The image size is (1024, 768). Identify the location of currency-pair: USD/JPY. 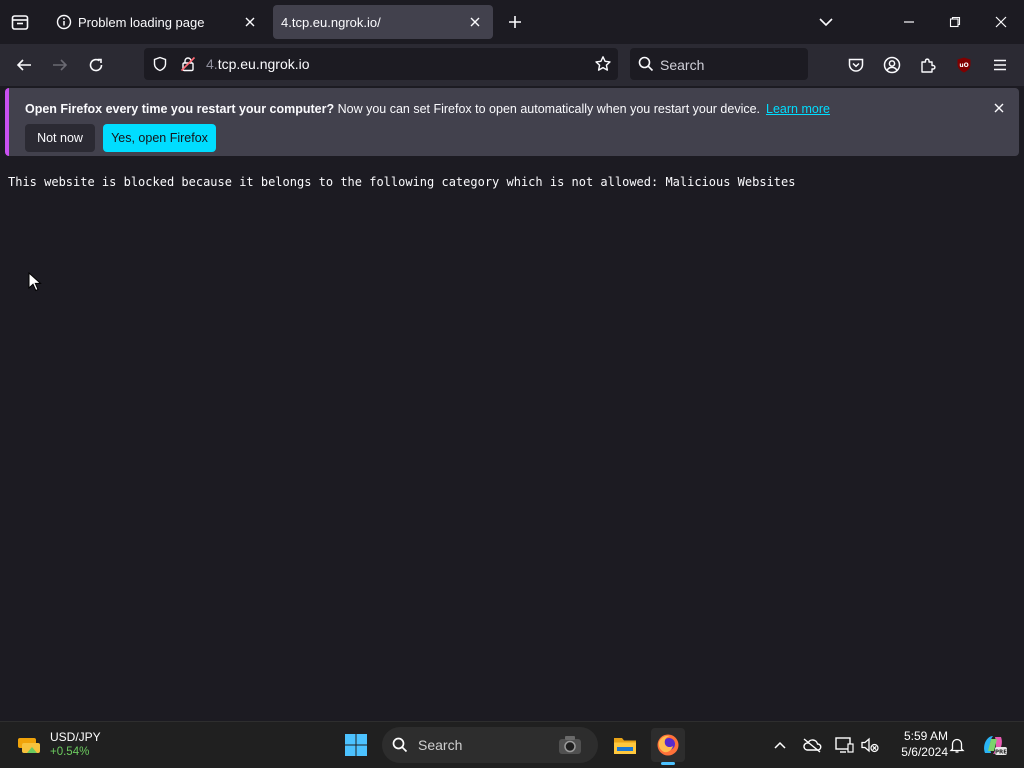
(75, 737).